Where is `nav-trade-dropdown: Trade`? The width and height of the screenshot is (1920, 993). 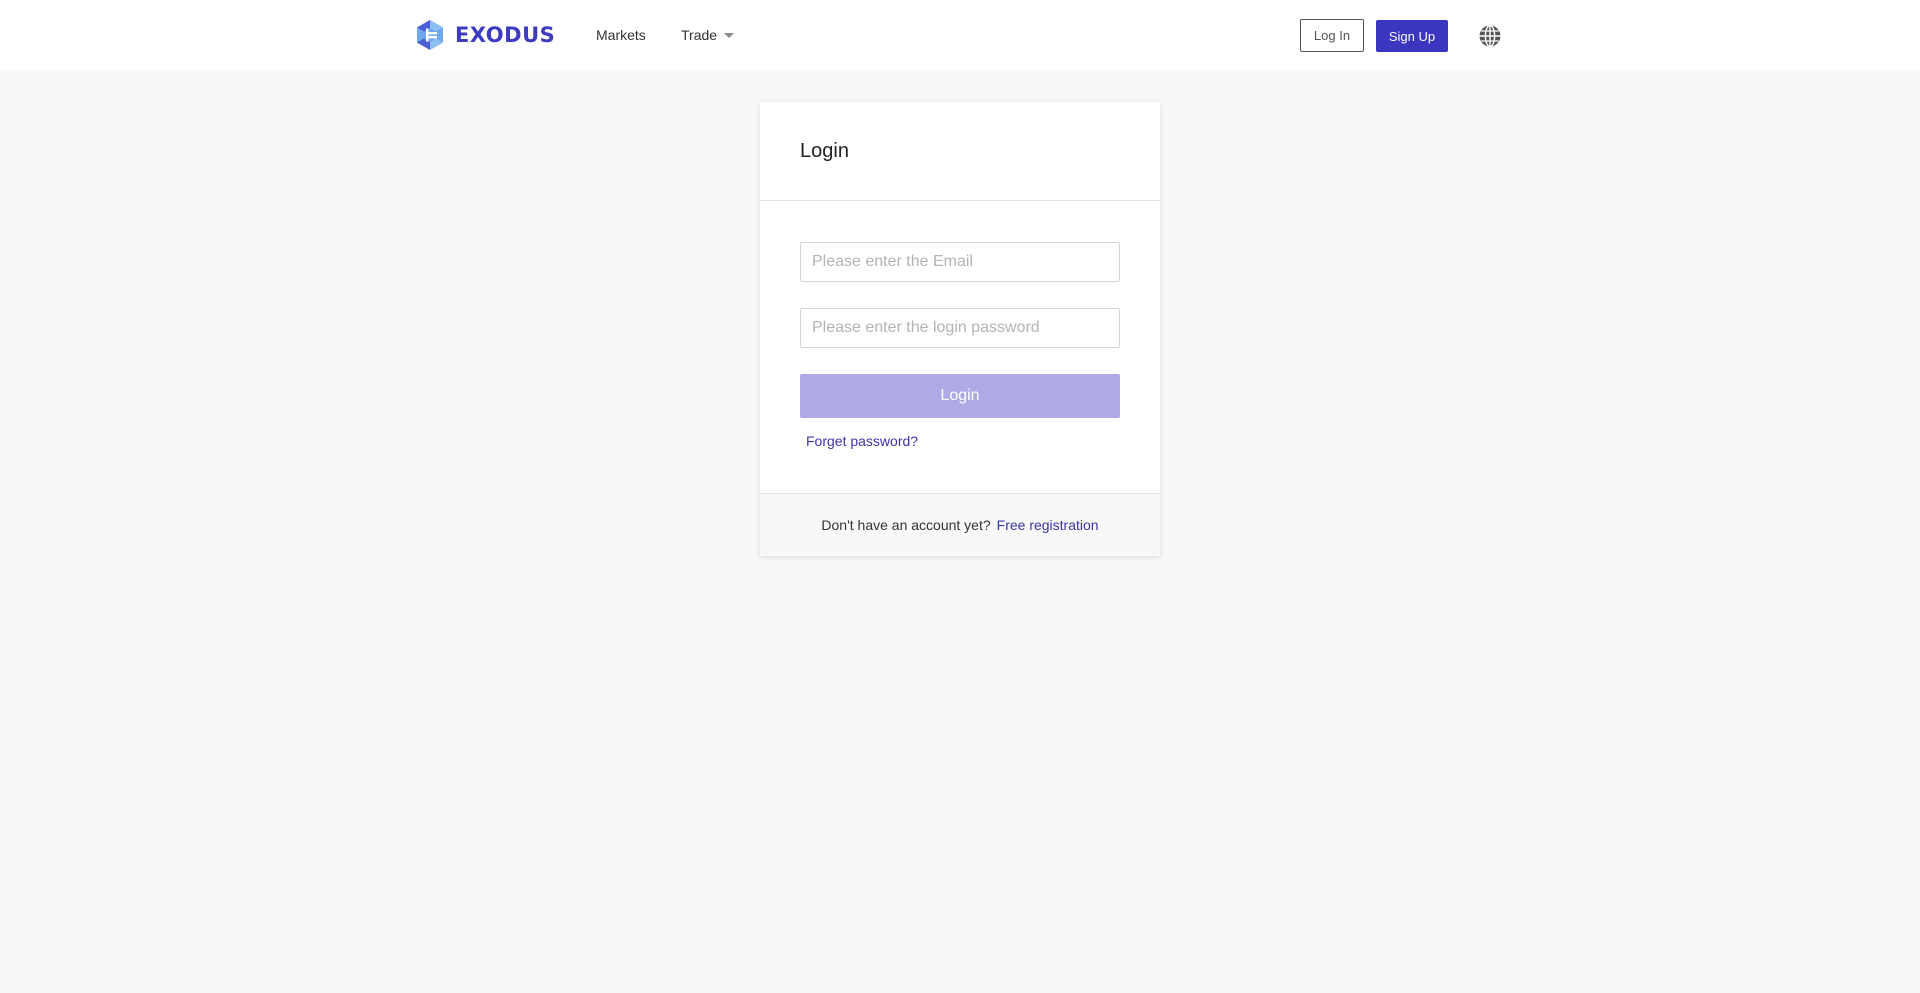 nav-trade-dropdown: Trade is located at coordinates (708, 35).